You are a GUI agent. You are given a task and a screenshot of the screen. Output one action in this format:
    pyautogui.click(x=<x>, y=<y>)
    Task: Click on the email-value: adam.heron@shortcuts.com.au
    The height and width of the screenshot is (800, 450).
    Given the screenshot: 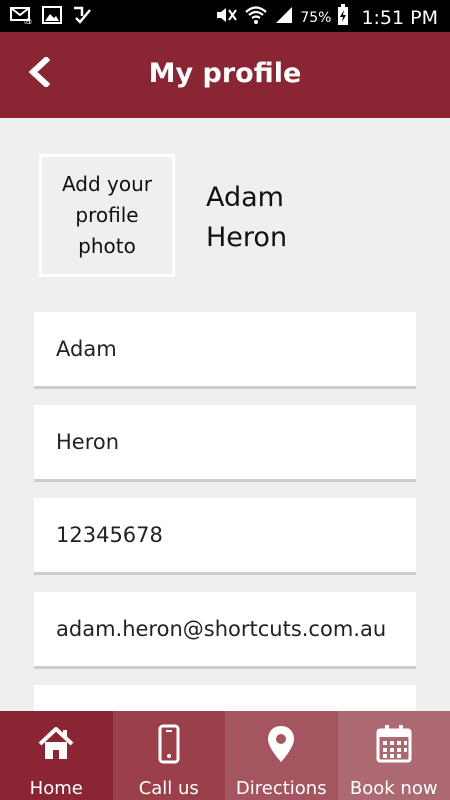 What is the action you would take?
    pyautogui.click(x=221, y=629)
    